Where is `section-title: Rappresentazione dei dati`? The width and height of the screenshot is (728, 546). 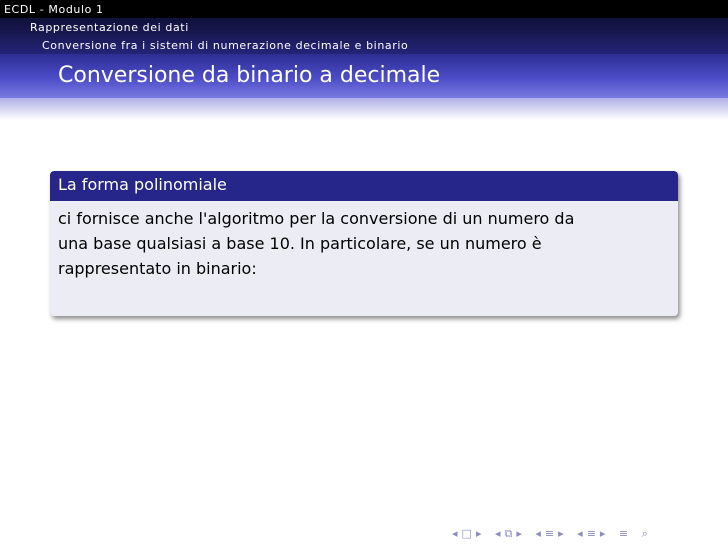
section-title: Rappresentazione dei dati is located at coordinates (109, 27).